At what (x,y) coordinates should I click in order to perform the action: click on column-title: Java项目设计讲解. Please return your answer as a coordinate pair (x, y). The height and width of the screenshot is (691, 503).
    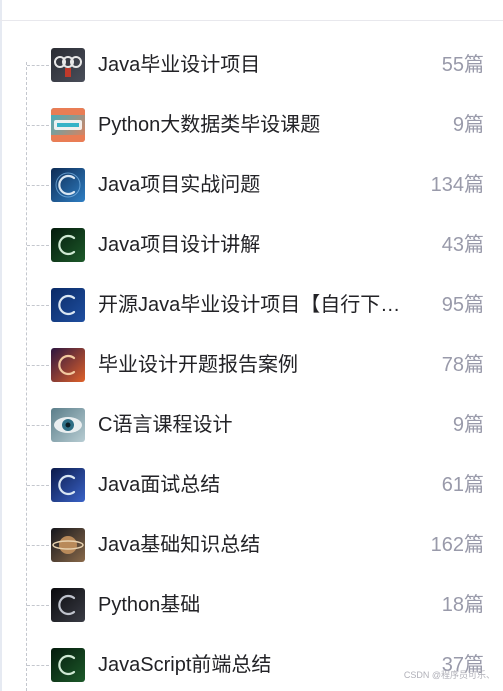
    Looking at the image, I should click on (259, 245).